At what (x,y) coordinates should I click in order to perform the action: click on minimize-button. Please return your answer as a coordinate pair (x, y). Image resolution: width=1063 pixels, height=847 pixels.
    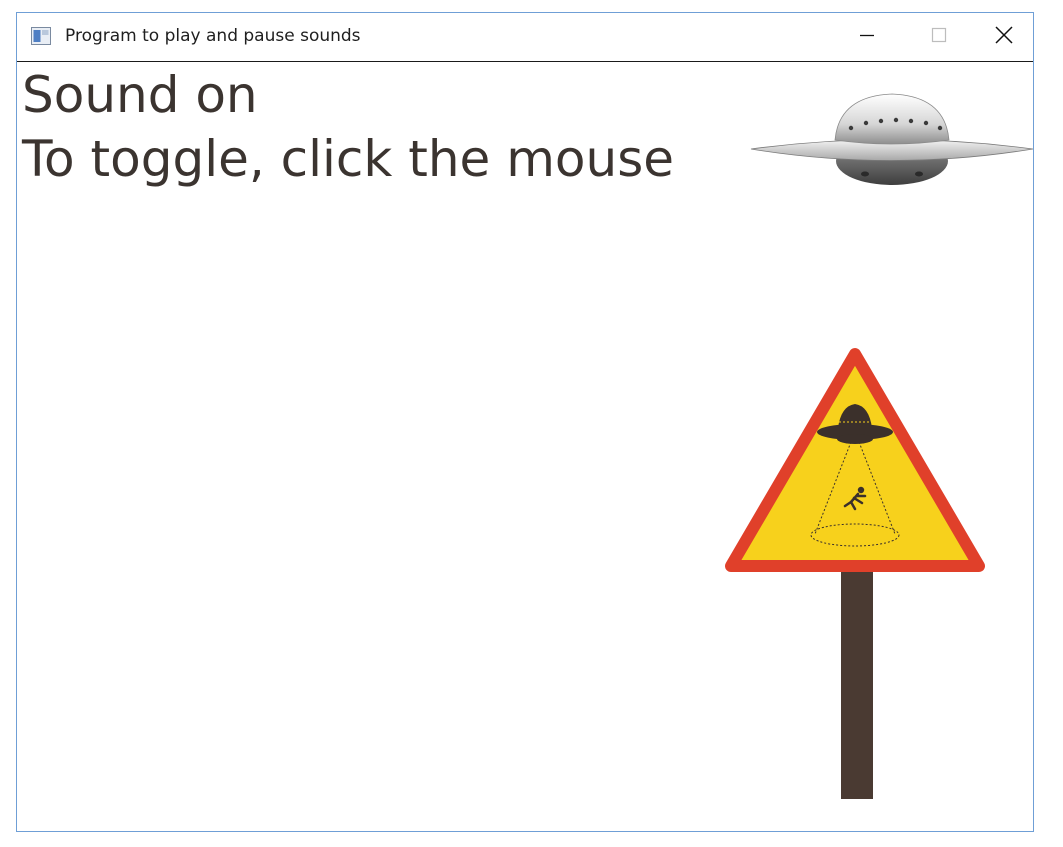
    Looking at the image, I should click on (867, 37).